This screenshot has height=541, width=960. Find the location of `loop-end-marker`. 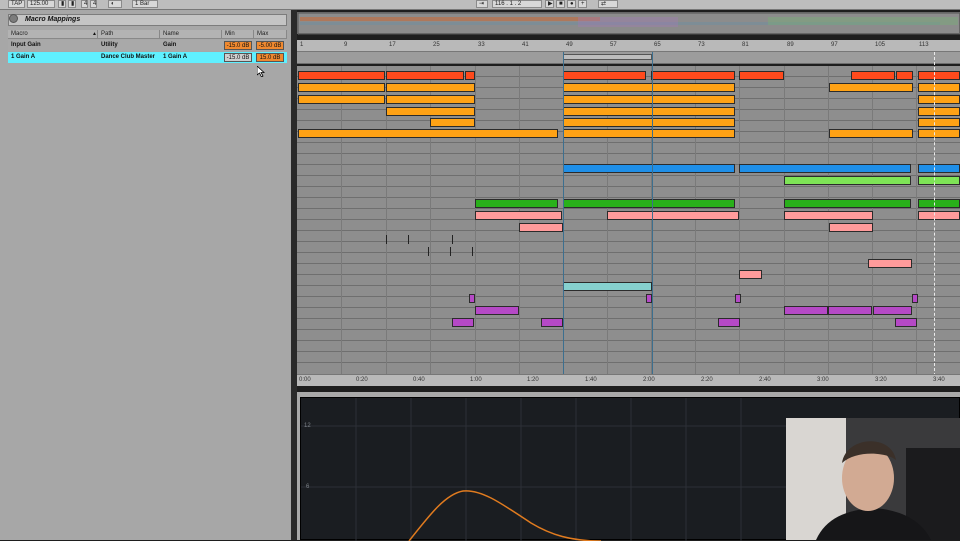

loop-end-marker is located at coordinates (652, 214).